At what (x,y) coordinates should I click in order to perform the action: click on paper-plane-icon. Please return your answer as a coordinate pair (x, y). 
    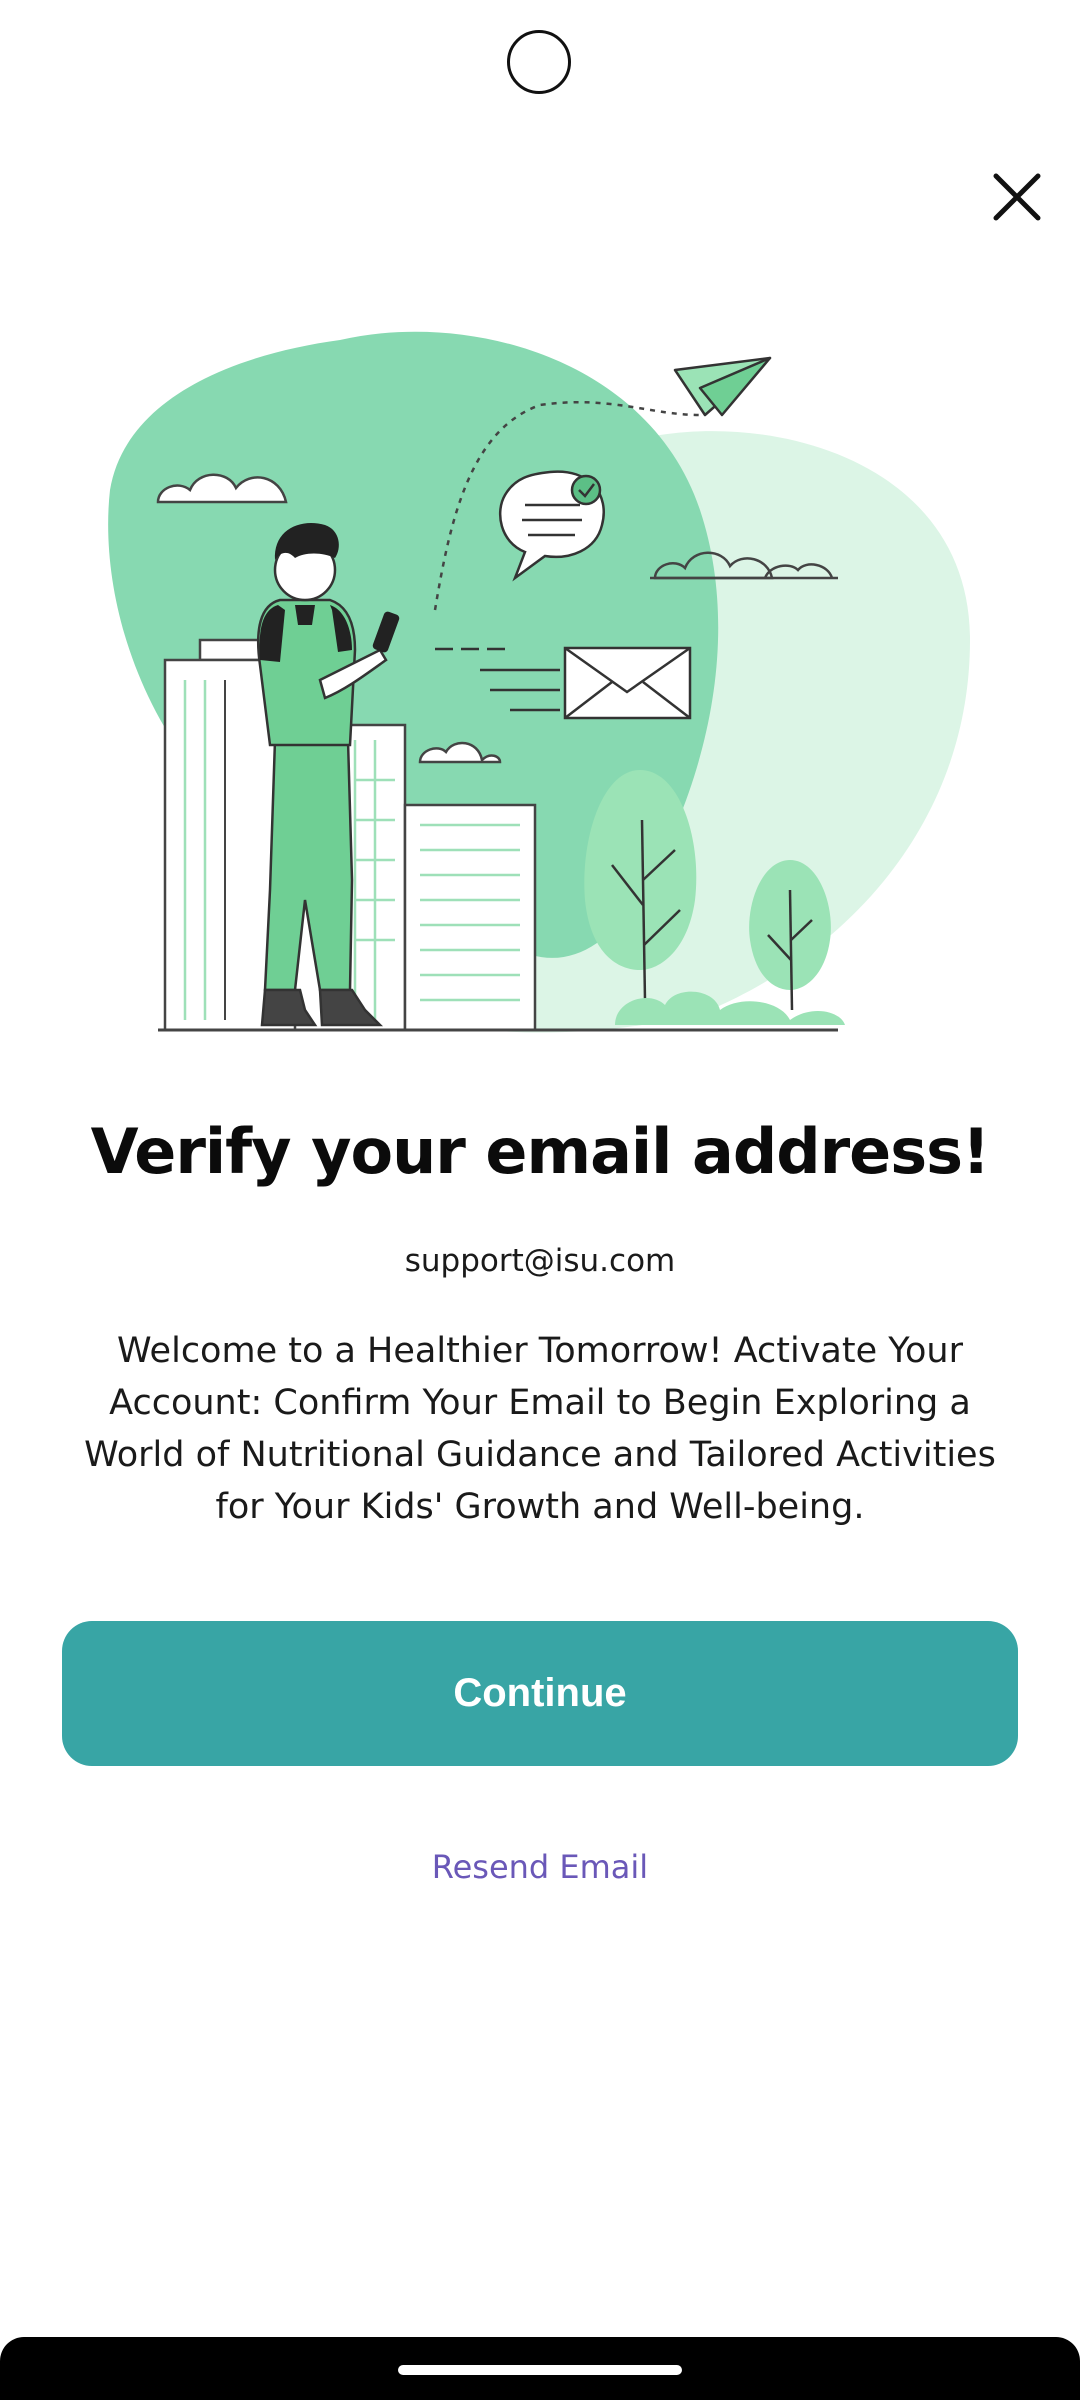
    Looking at the image, I should click on (722, 386).